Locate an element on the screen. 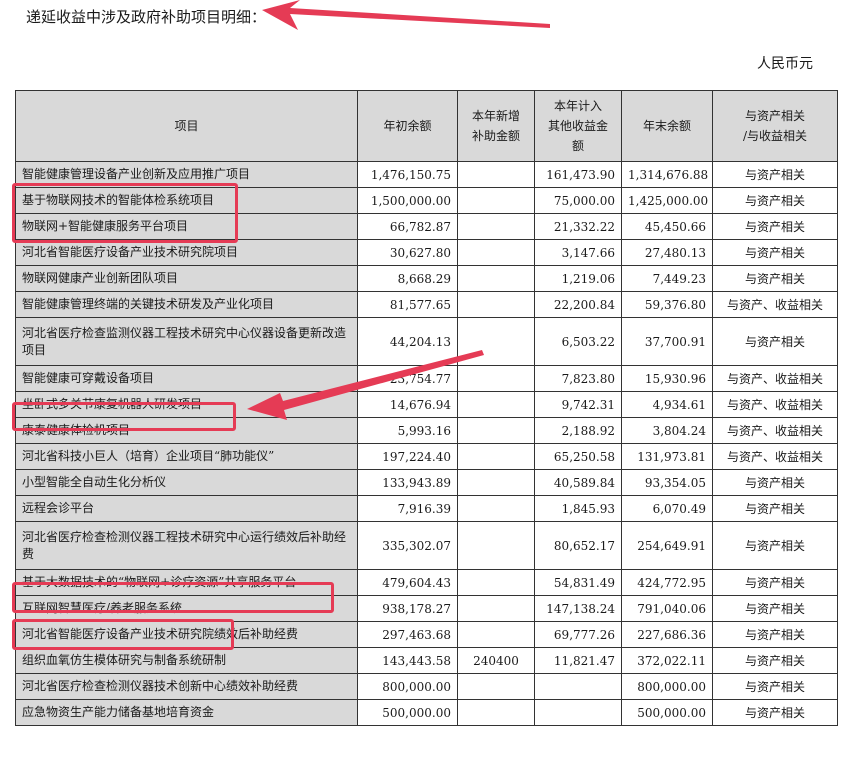  column-header: 年初余额 is located at coordinates (407, 126).